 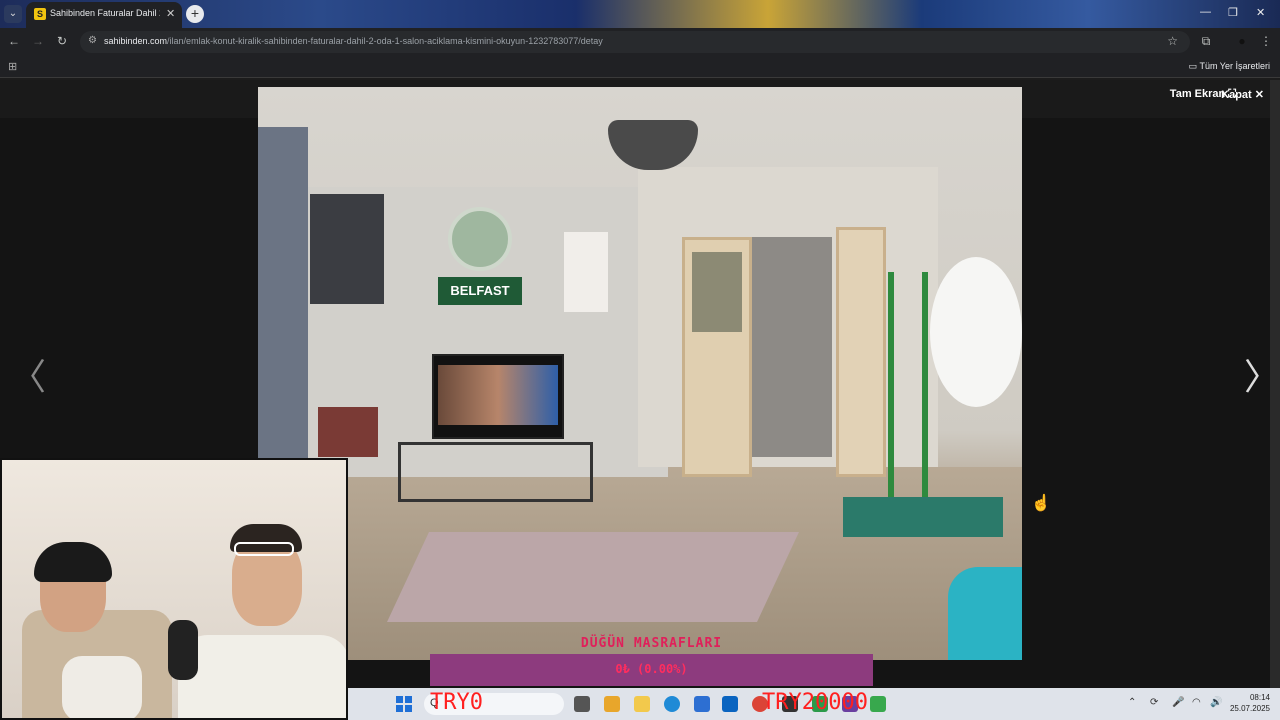 I want to click on close-button: Kapat ✕, so click(x=1242, y=94).